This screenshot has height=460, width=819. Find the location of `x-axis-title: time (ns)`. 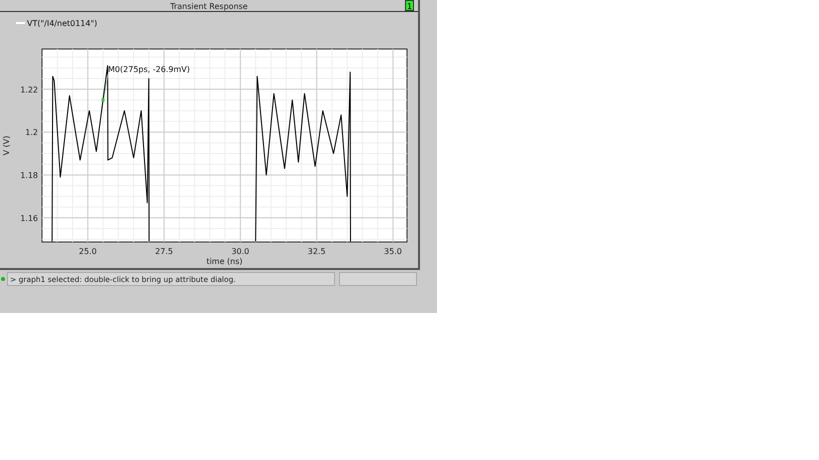

x-axis-title: time (ns) is located at coordinates (224, 261).